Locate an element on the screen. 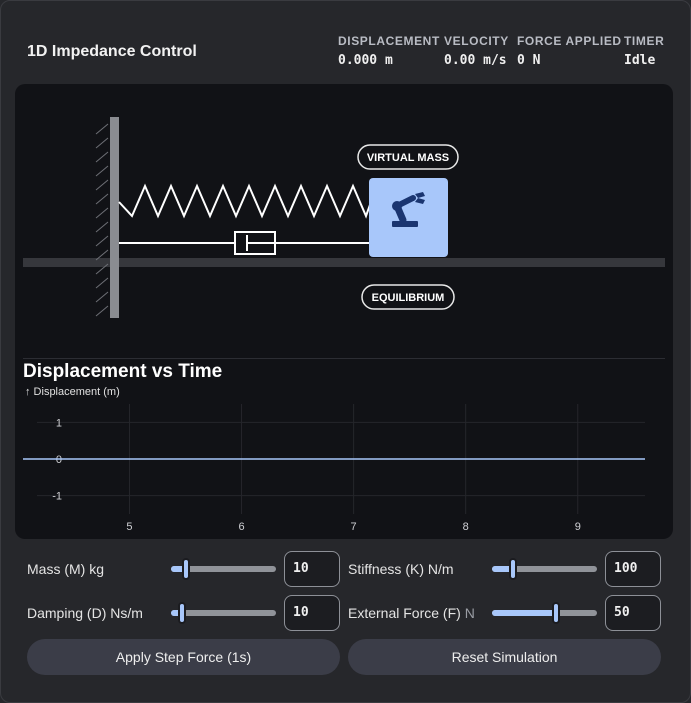 Image resolution: width=691 pixels, height=703 pixels. force-input: 50 is located at coordinates (633, 613).